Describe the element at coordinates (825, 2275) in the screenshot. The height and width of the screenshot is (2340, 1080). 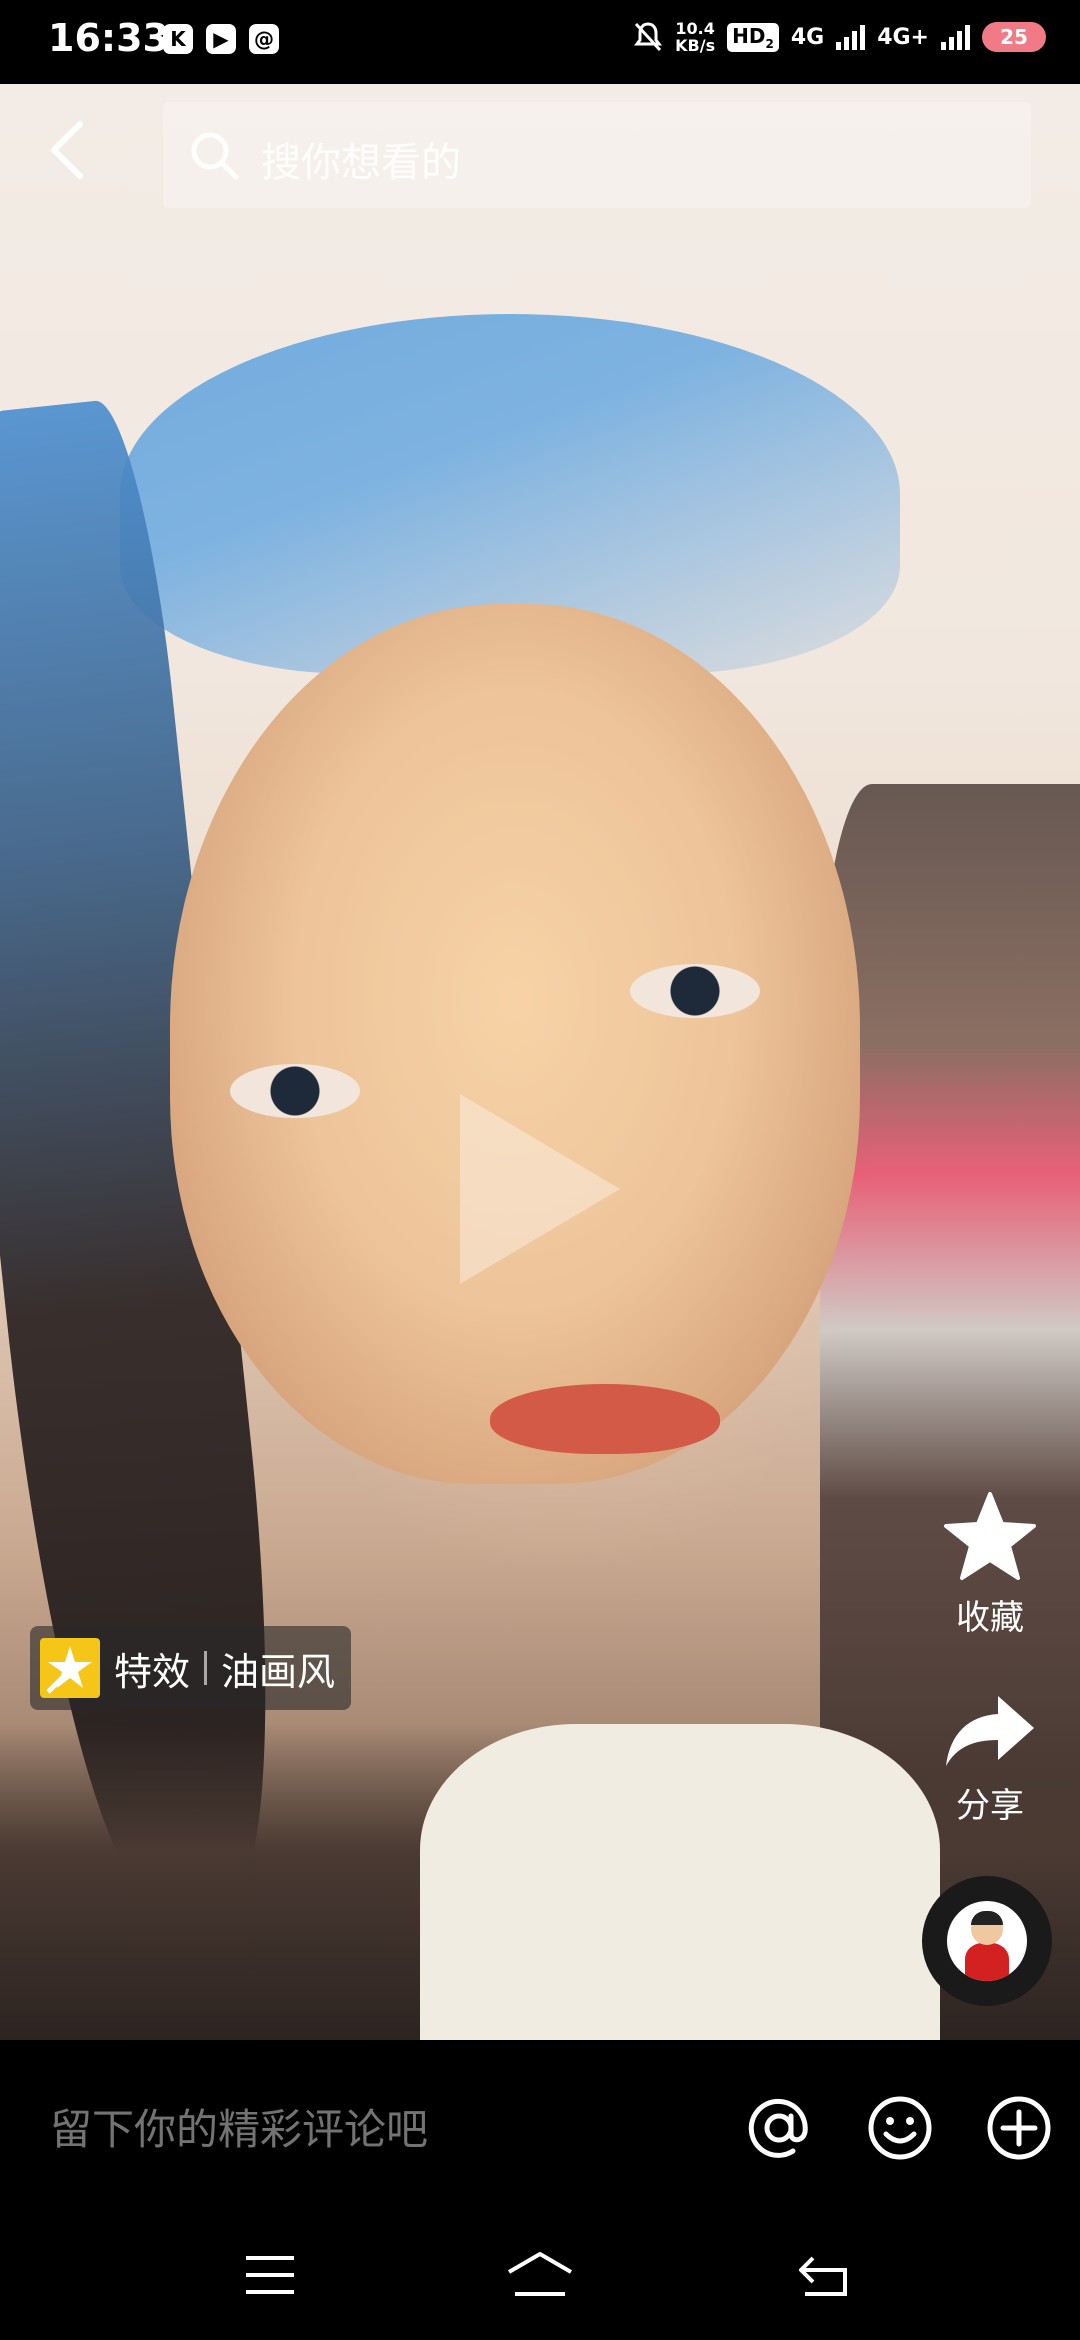
I see `back-nav-icon` at that location.